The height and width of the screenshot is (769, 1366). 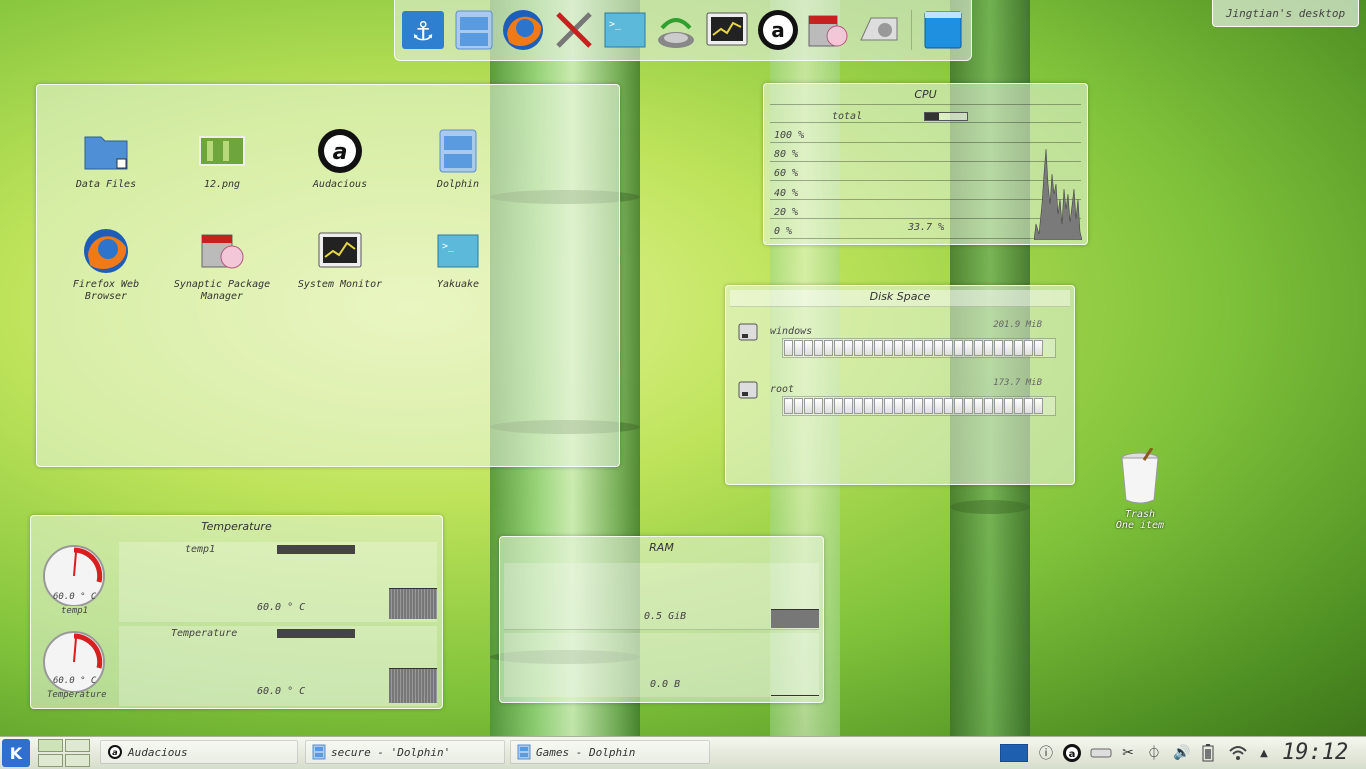 I want to click on disk-utility-icon, so click(x=879, y=30).